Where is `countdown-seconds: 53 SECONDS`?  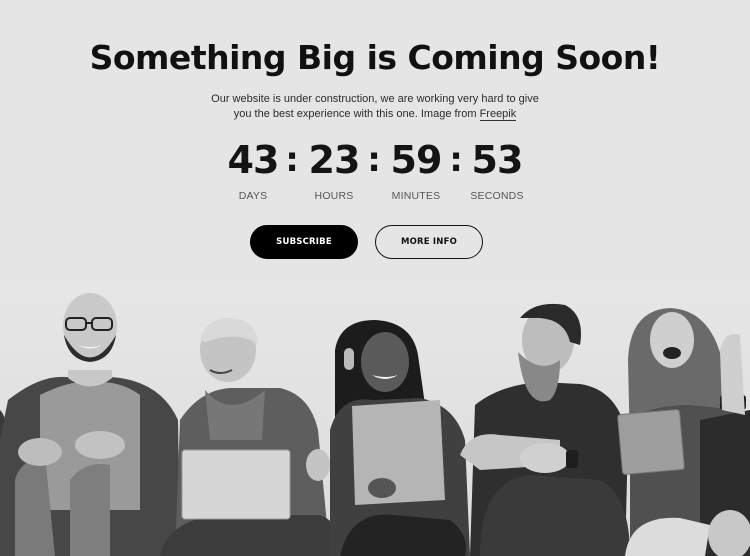
countdown-seconds: 53 SECONDS is located at coordinates (497, 170).